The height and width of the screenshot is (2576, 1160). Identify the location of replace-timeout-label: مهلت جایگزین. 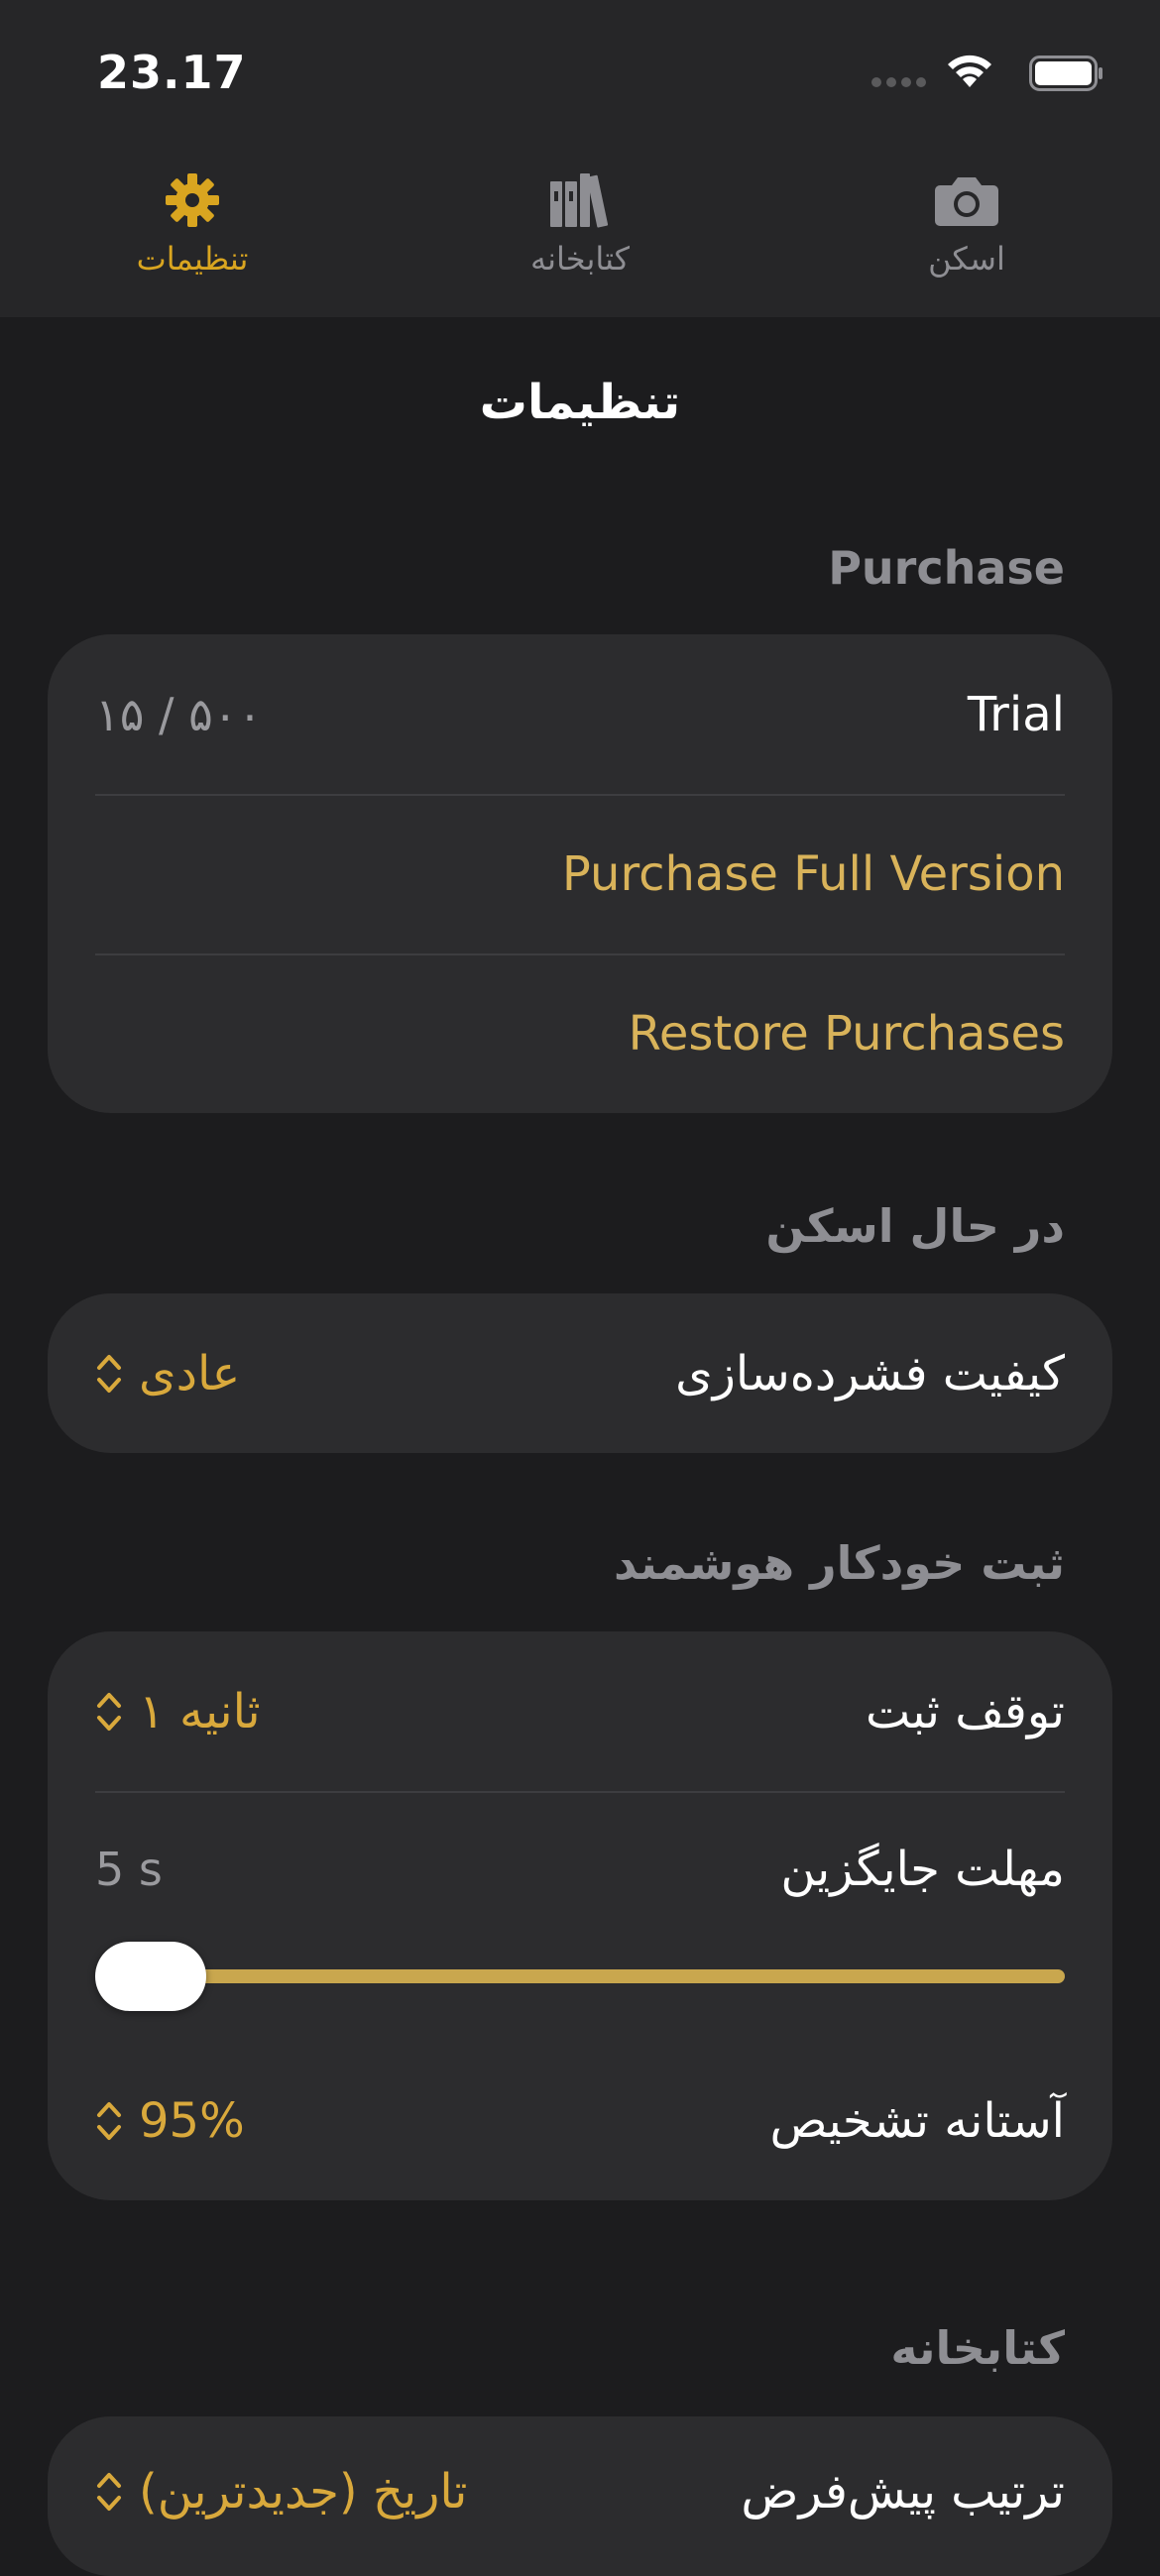
(922, 1869).